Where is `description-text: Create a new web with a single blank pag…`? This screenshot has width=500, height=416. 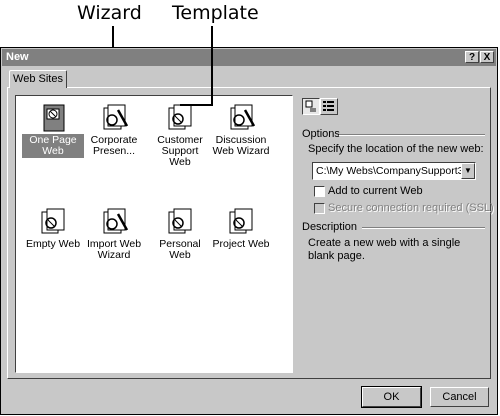
description-text: Create a new web with a single blank pag… is located at coordinates (384, 249).